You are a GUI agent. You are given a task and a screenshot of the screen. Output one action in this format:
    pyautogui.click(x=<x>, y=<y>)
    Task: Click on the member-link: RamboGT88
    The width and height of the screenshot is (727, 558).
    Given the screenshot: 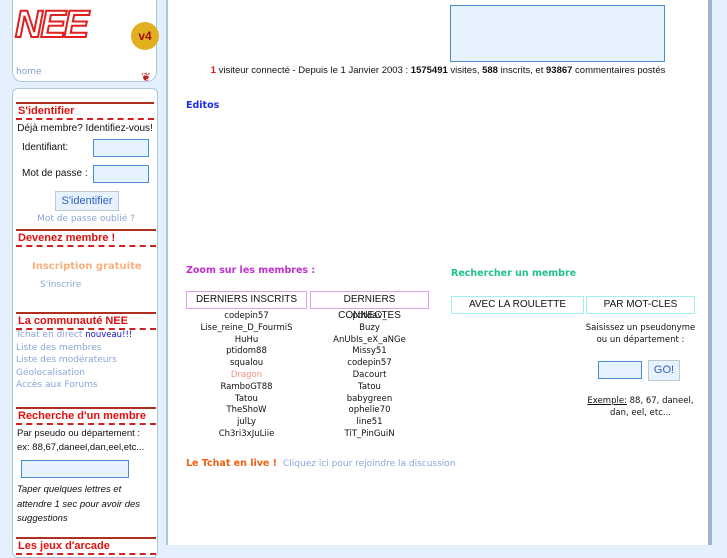 What is the action you would take?
    pyautogui.click(x=246, y=388)
    